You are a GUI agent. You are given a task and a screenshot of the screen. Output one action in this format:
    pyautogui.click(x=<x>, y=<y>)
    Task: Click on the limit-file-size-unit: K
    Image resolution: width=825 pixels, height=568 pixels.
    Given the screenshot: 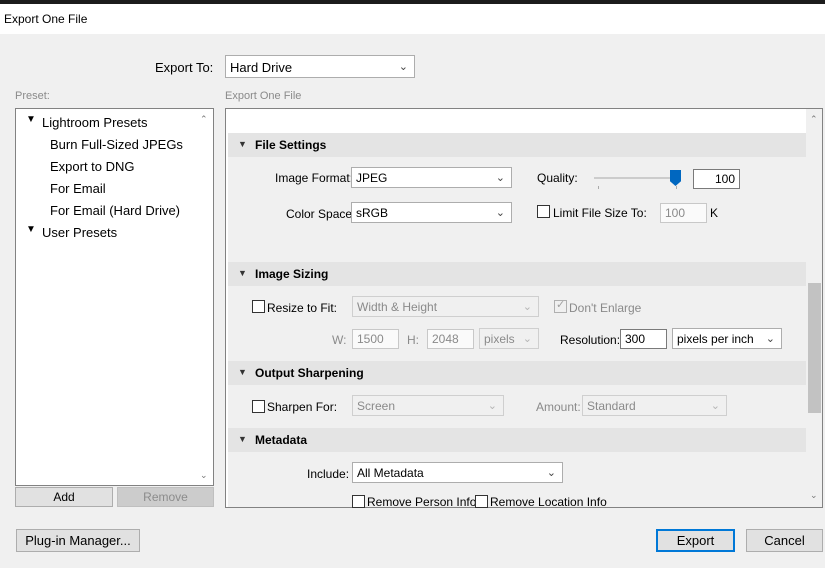 What is the action you would take?
    pyautogui.click(x=714, y=213)
    